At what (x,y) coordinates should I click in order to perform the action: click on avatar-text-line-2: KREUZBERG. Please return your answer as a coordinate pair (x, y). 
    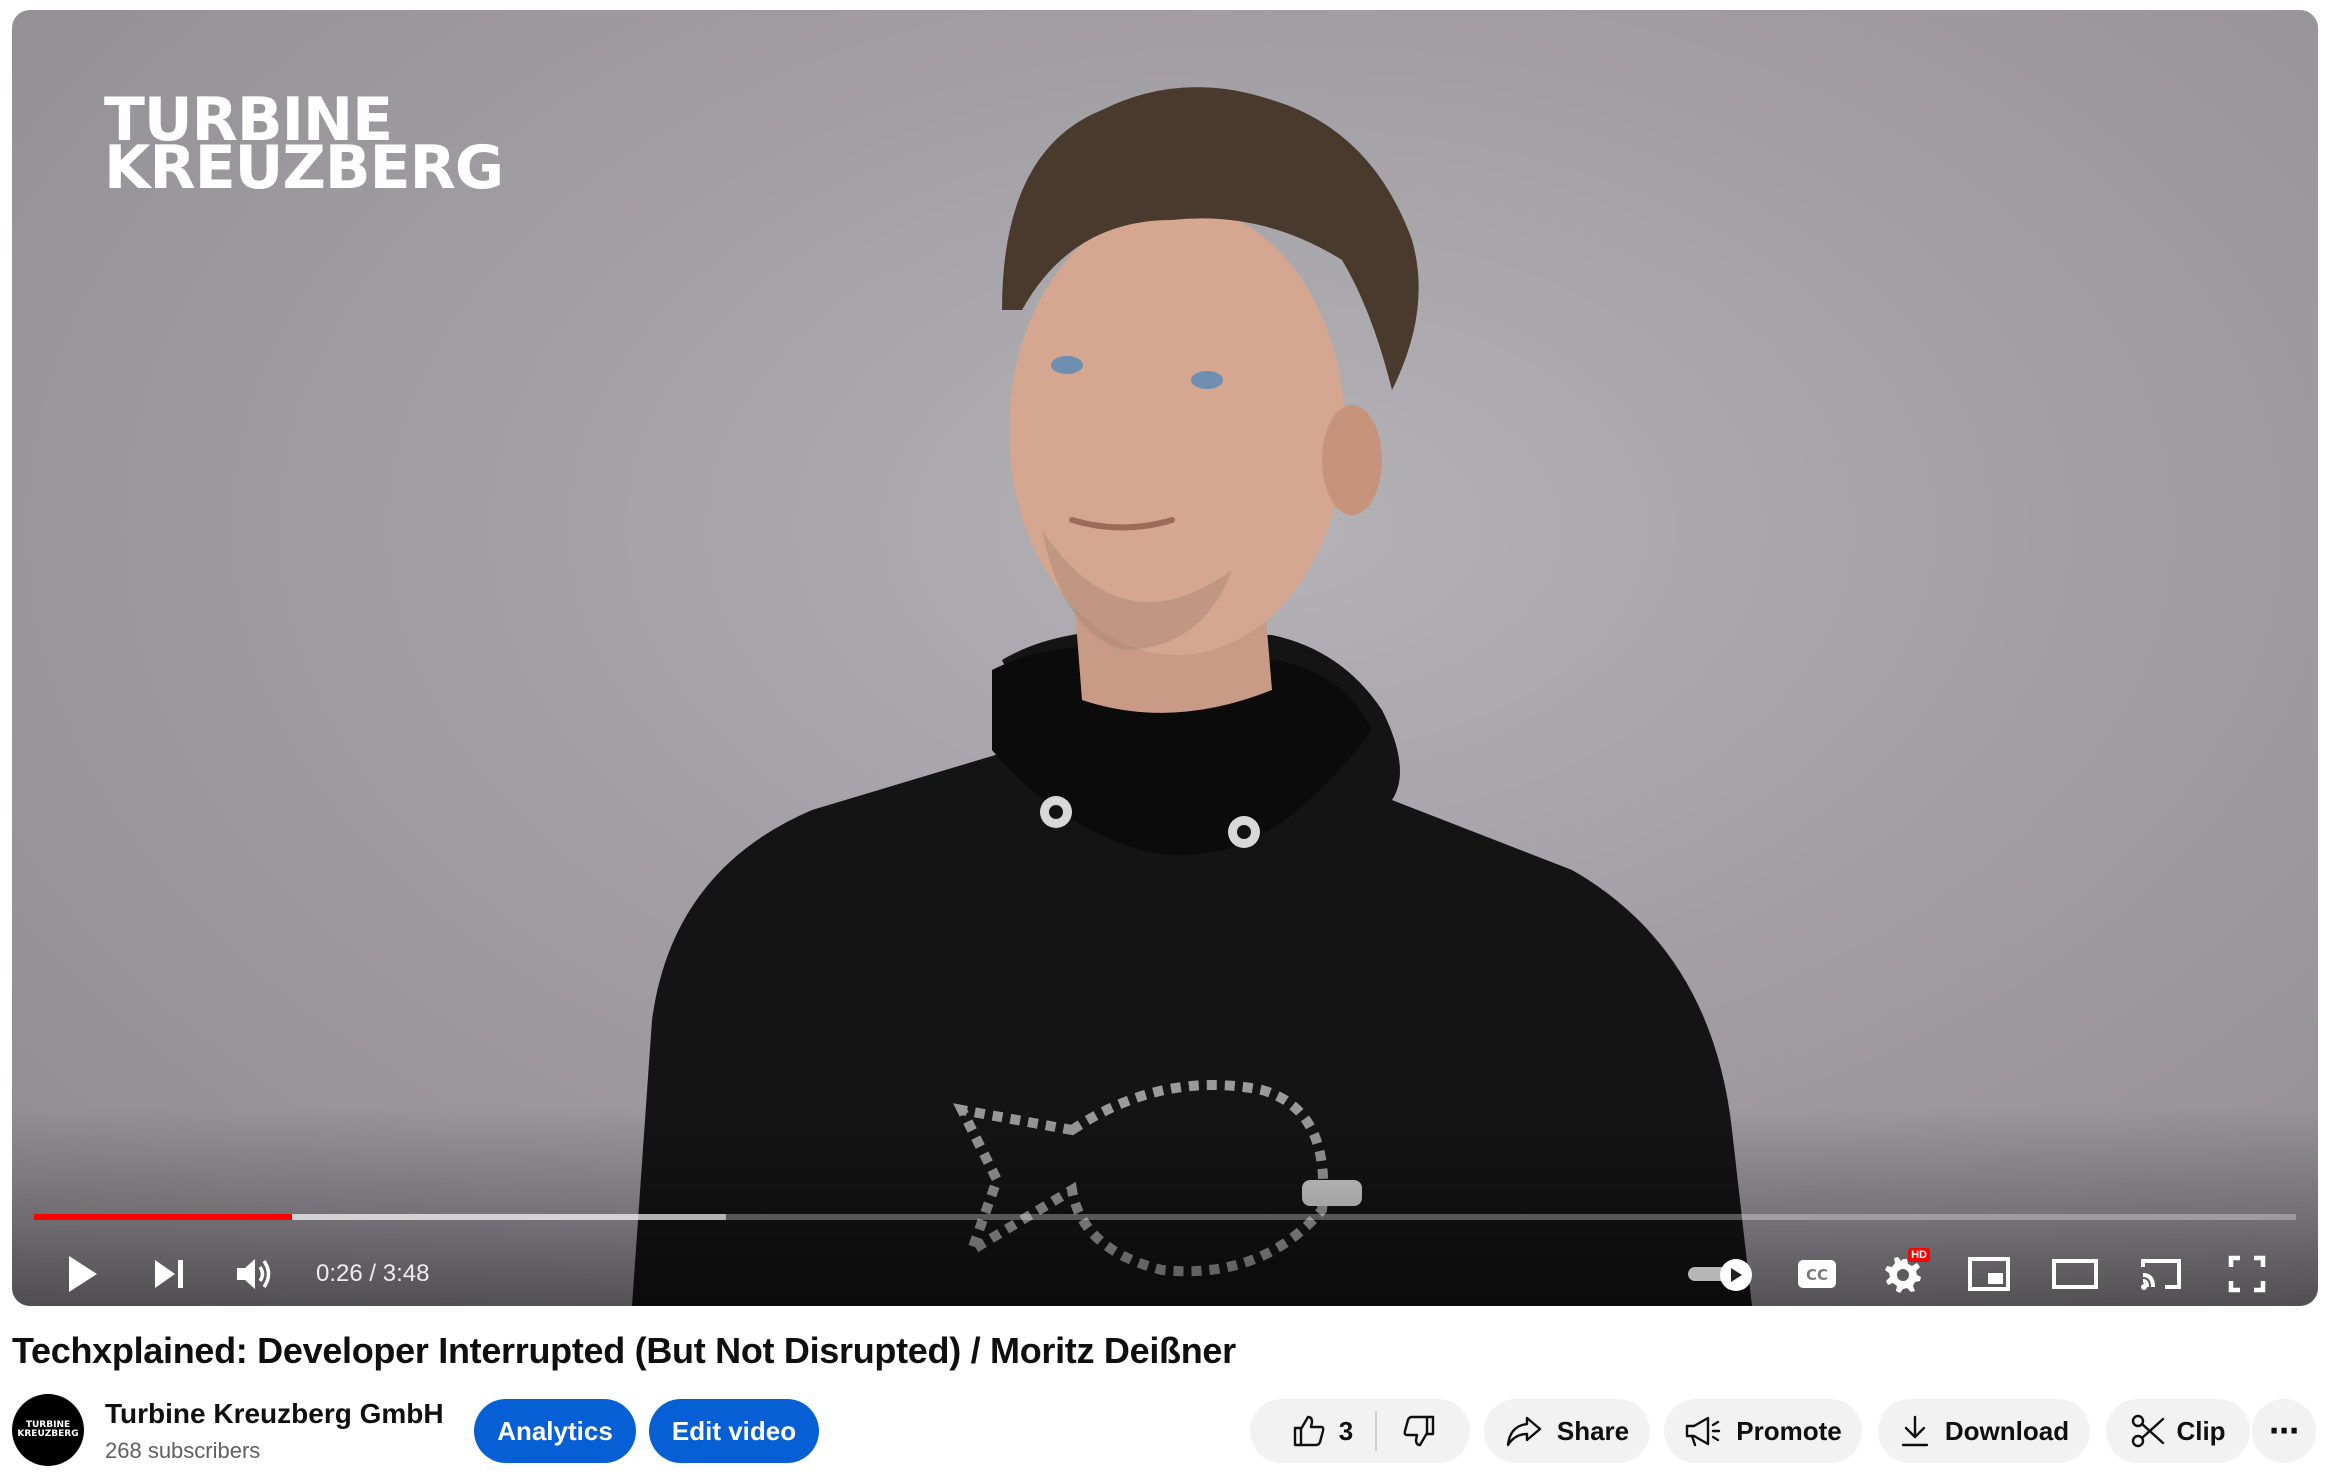
    Looking at the image, I should click on (48, 1434).